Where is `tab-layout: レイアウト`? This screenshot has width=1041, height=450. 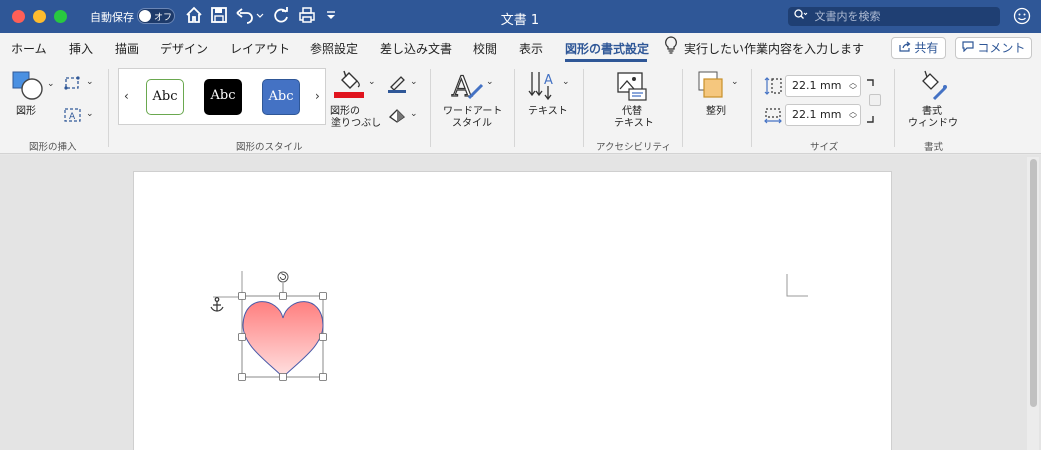
tab-layout: レイアウト is located at coordinates (260, 48).